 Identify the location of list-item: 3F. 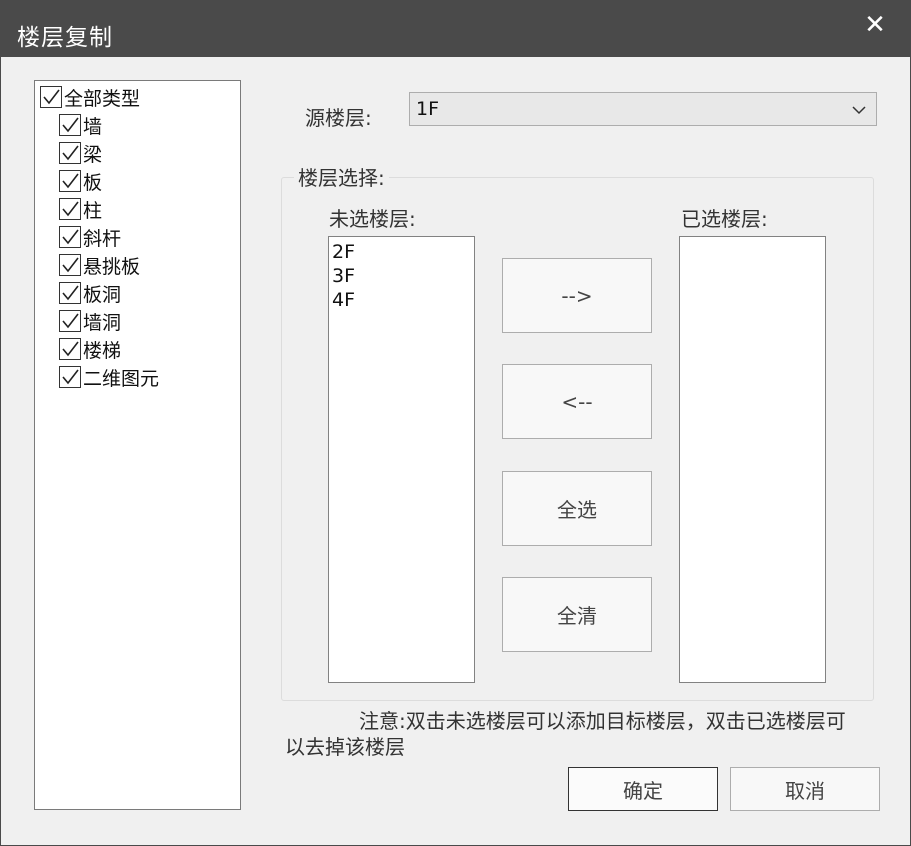
(401, 276).